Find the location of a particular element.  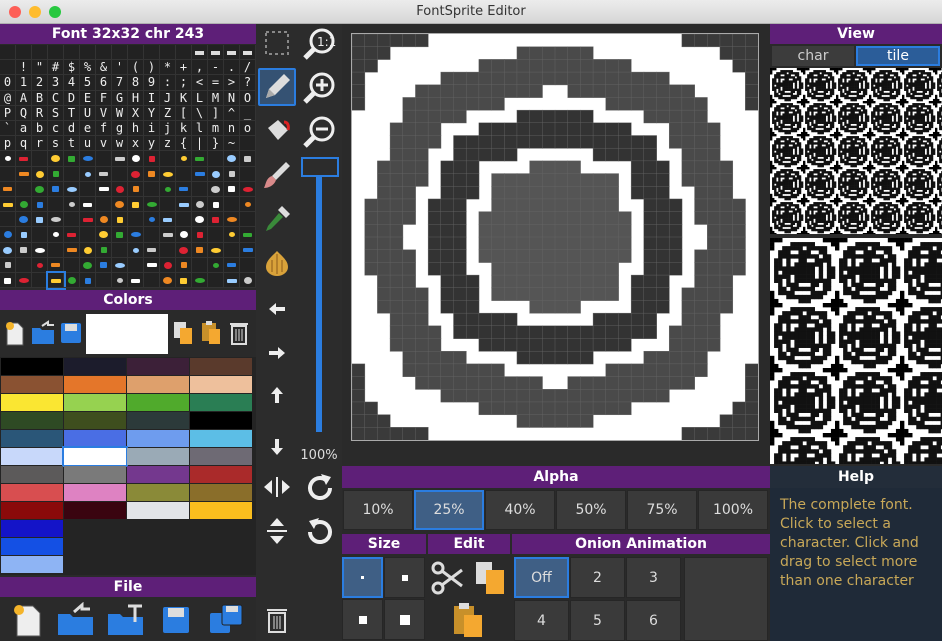

font-char-cell: 8 is located at coordinates (136, 83).